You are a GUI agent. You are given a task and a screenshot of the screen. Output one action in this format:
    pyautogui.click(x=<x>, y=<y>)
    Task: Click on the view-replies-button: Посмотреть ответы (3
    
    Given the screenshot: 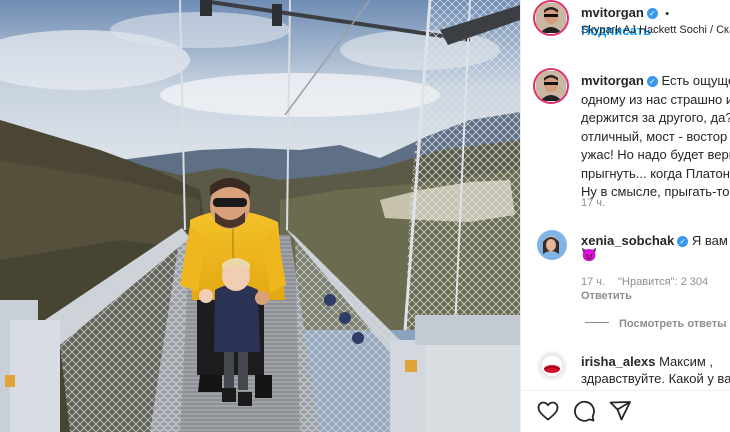 What is the action you would take?
    pyautogui.click(x=657, y=324)
    